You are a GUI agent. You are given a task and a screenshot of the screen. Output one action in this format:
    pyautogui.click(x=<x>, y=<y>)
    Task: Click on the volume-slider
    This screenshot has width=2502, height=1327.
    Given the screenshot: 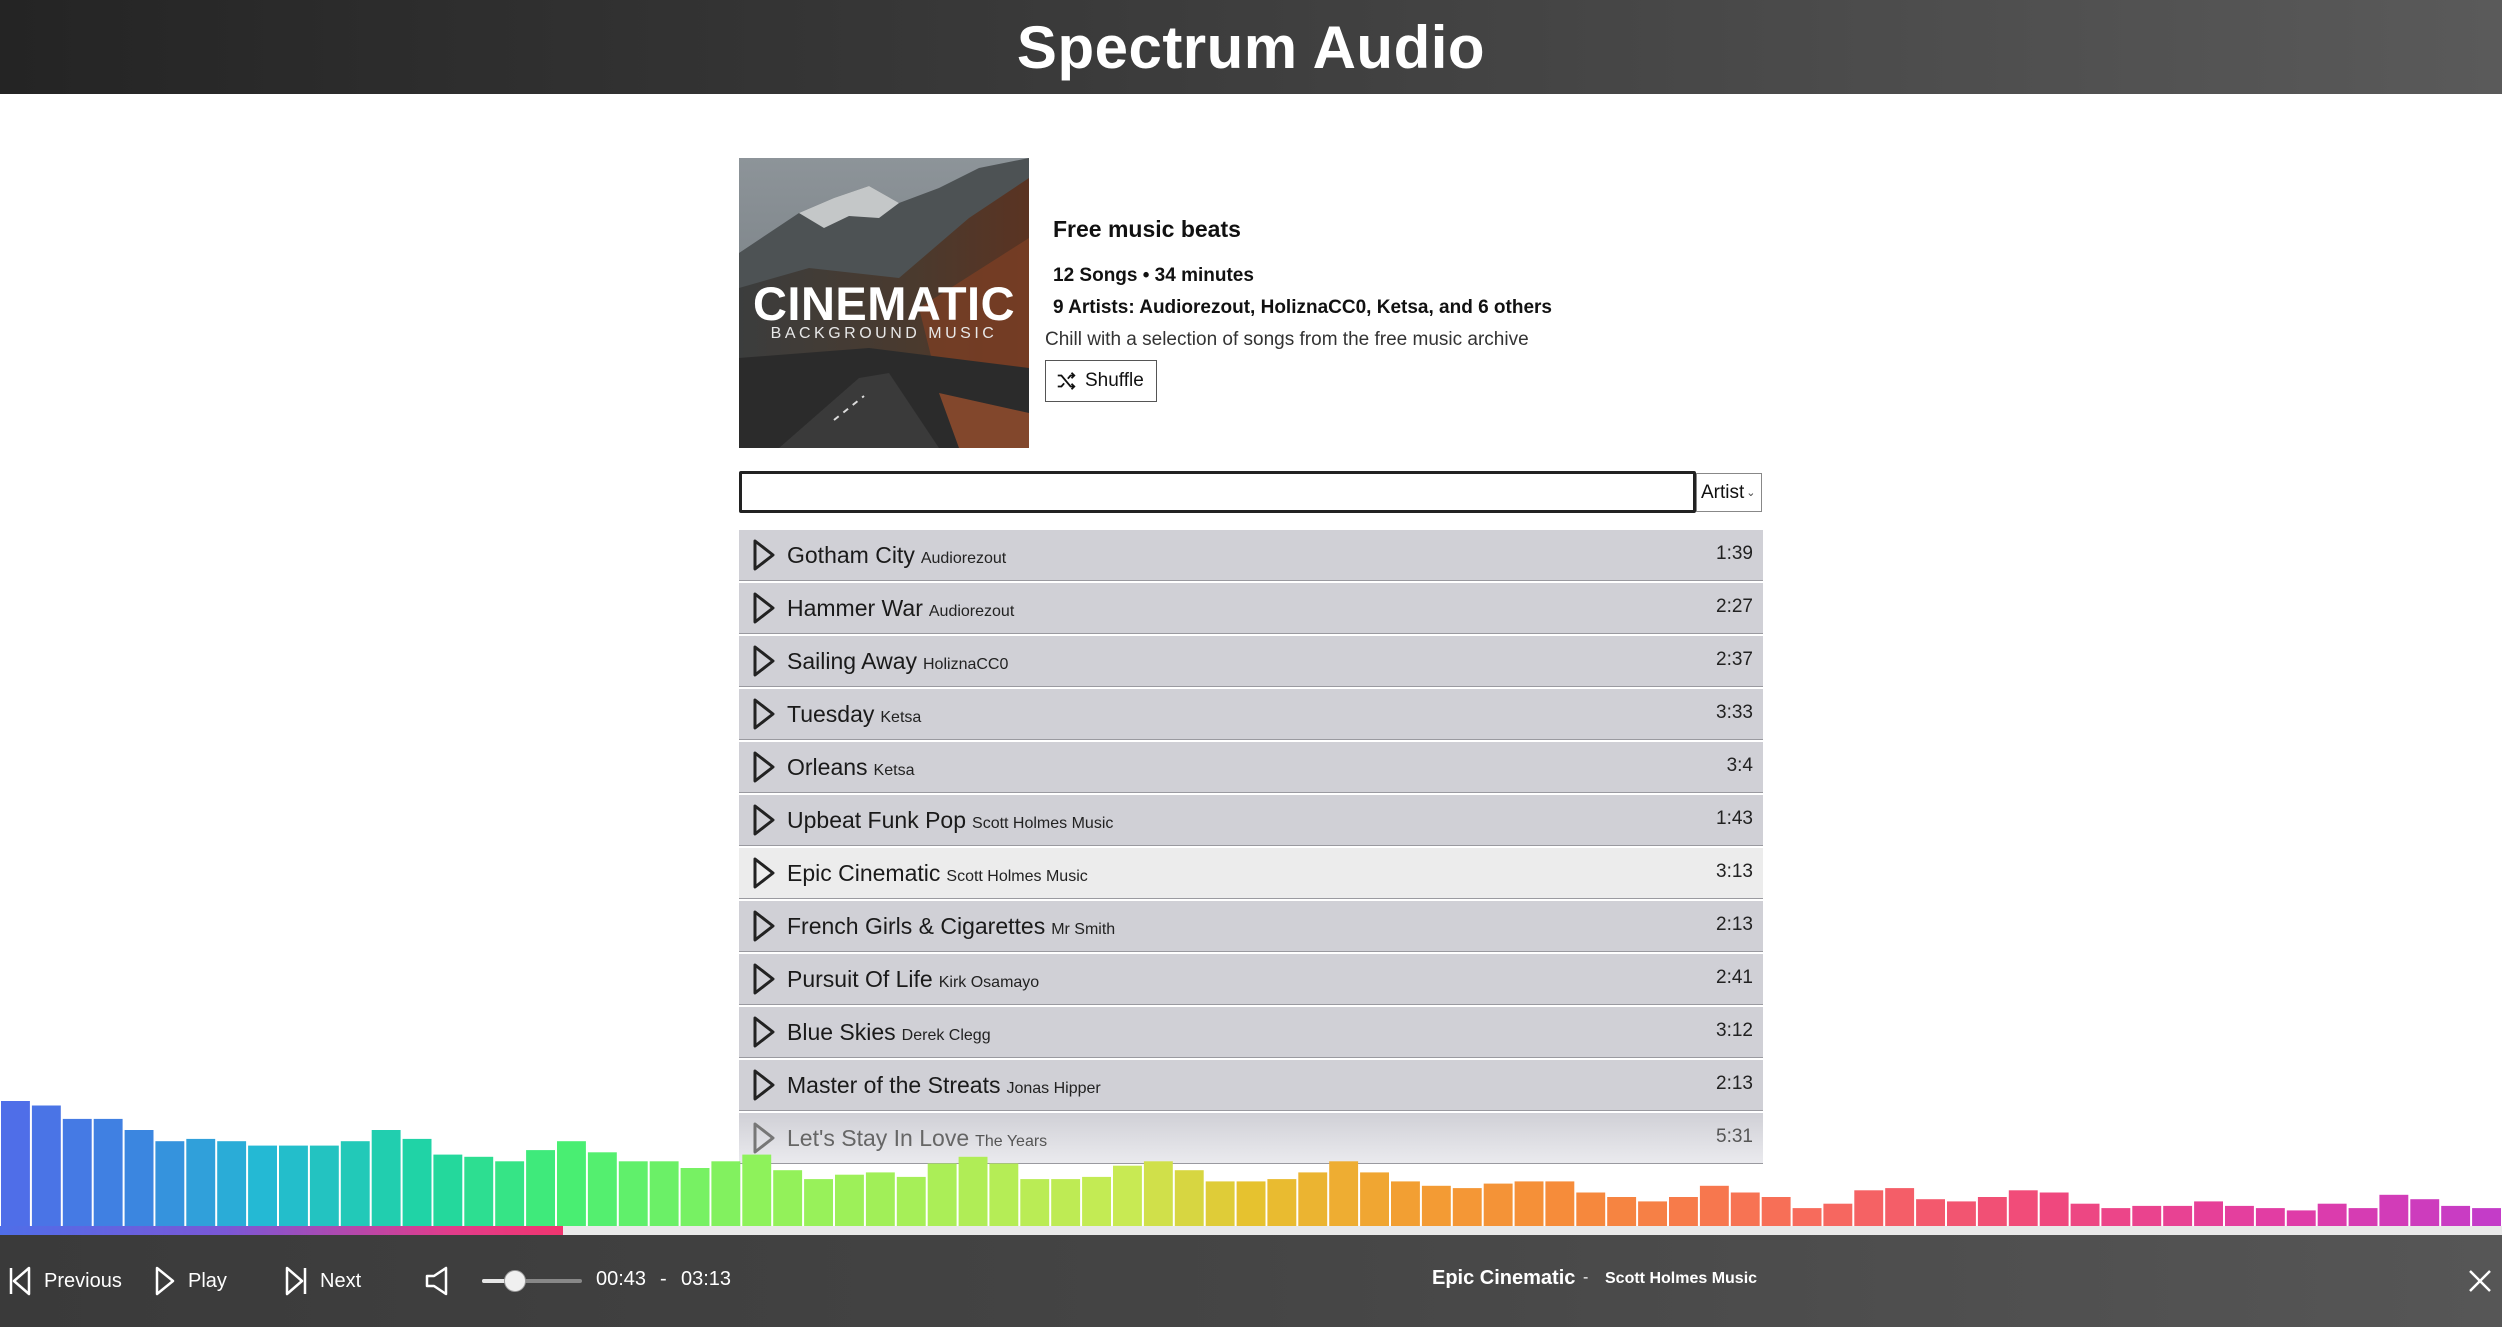 What is the action you would take?
    pyautogui.click(x=532, y=1281)
    